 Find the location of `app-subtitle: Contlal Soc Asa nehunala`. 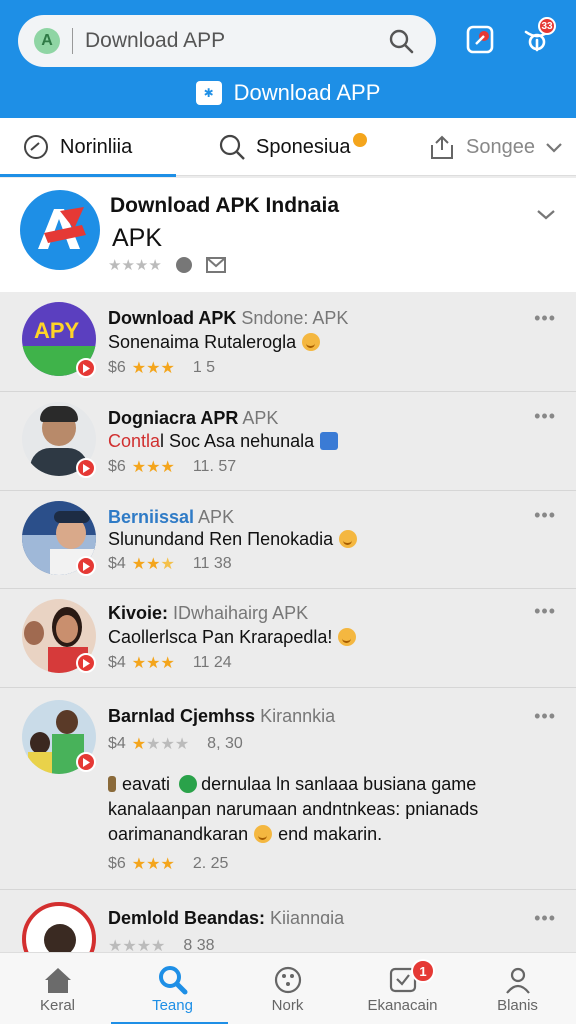

app-subtitle: Contlal Soc Asa nehunala is located at coordinates (223, 441).